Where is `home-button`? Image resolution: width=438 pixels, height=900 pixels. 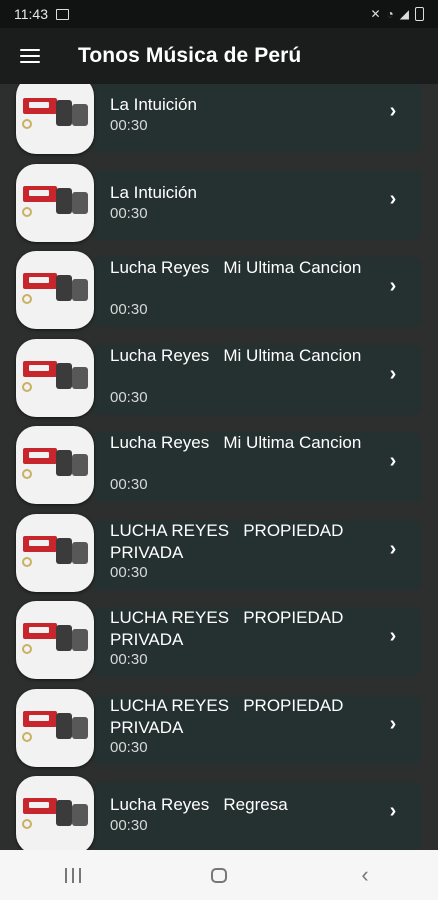
home-button is located at coordinates (219, 875).